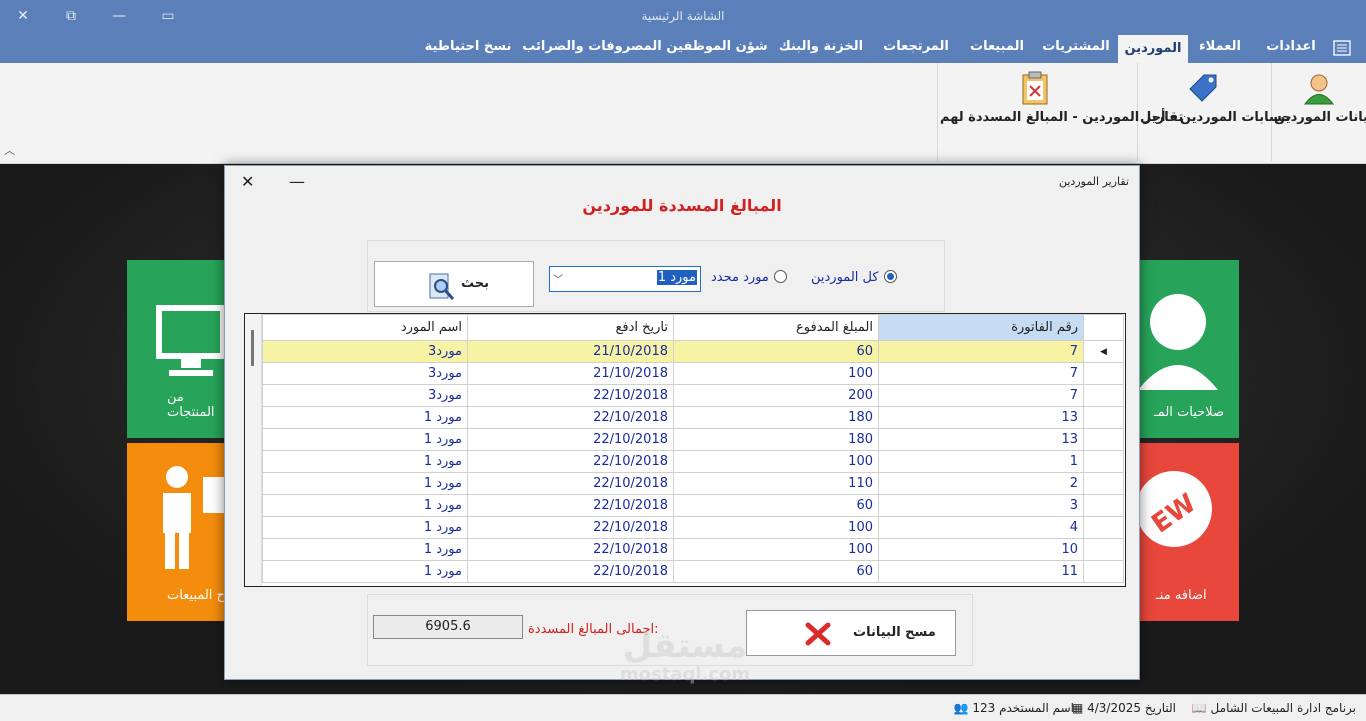  What do you see at coordinates (851, 633) in the screenshot?
I see `clear-data-button: مسح البيانات` at bounding box center [851, 633].